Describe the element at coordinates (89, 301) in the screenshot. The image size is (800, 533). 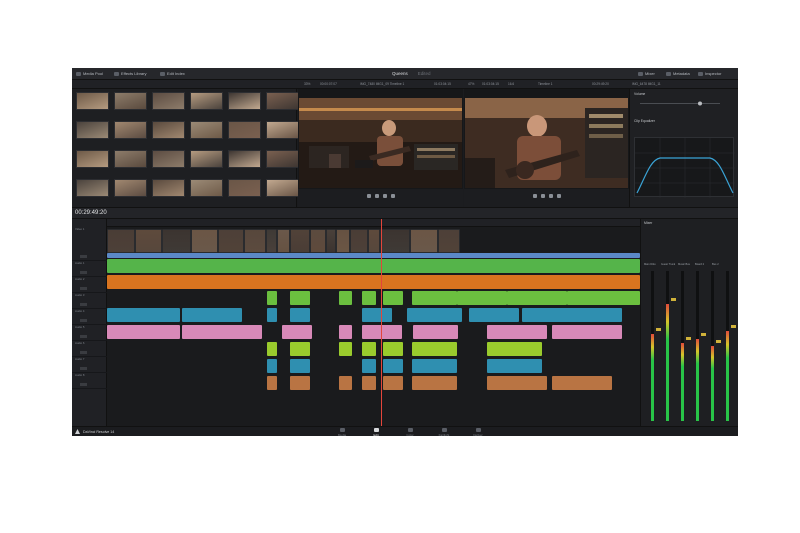
I see `track-header: Audio 3` at that location.